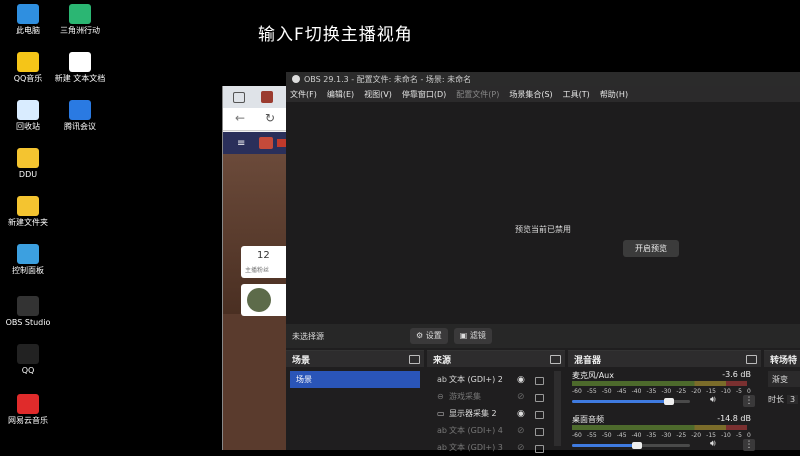 Image resolution: width=800 pixels, height=456 pixels. Describe the element at coordinates (711, 435) in the screenshot. I see `meter-tick: -15` at that location.